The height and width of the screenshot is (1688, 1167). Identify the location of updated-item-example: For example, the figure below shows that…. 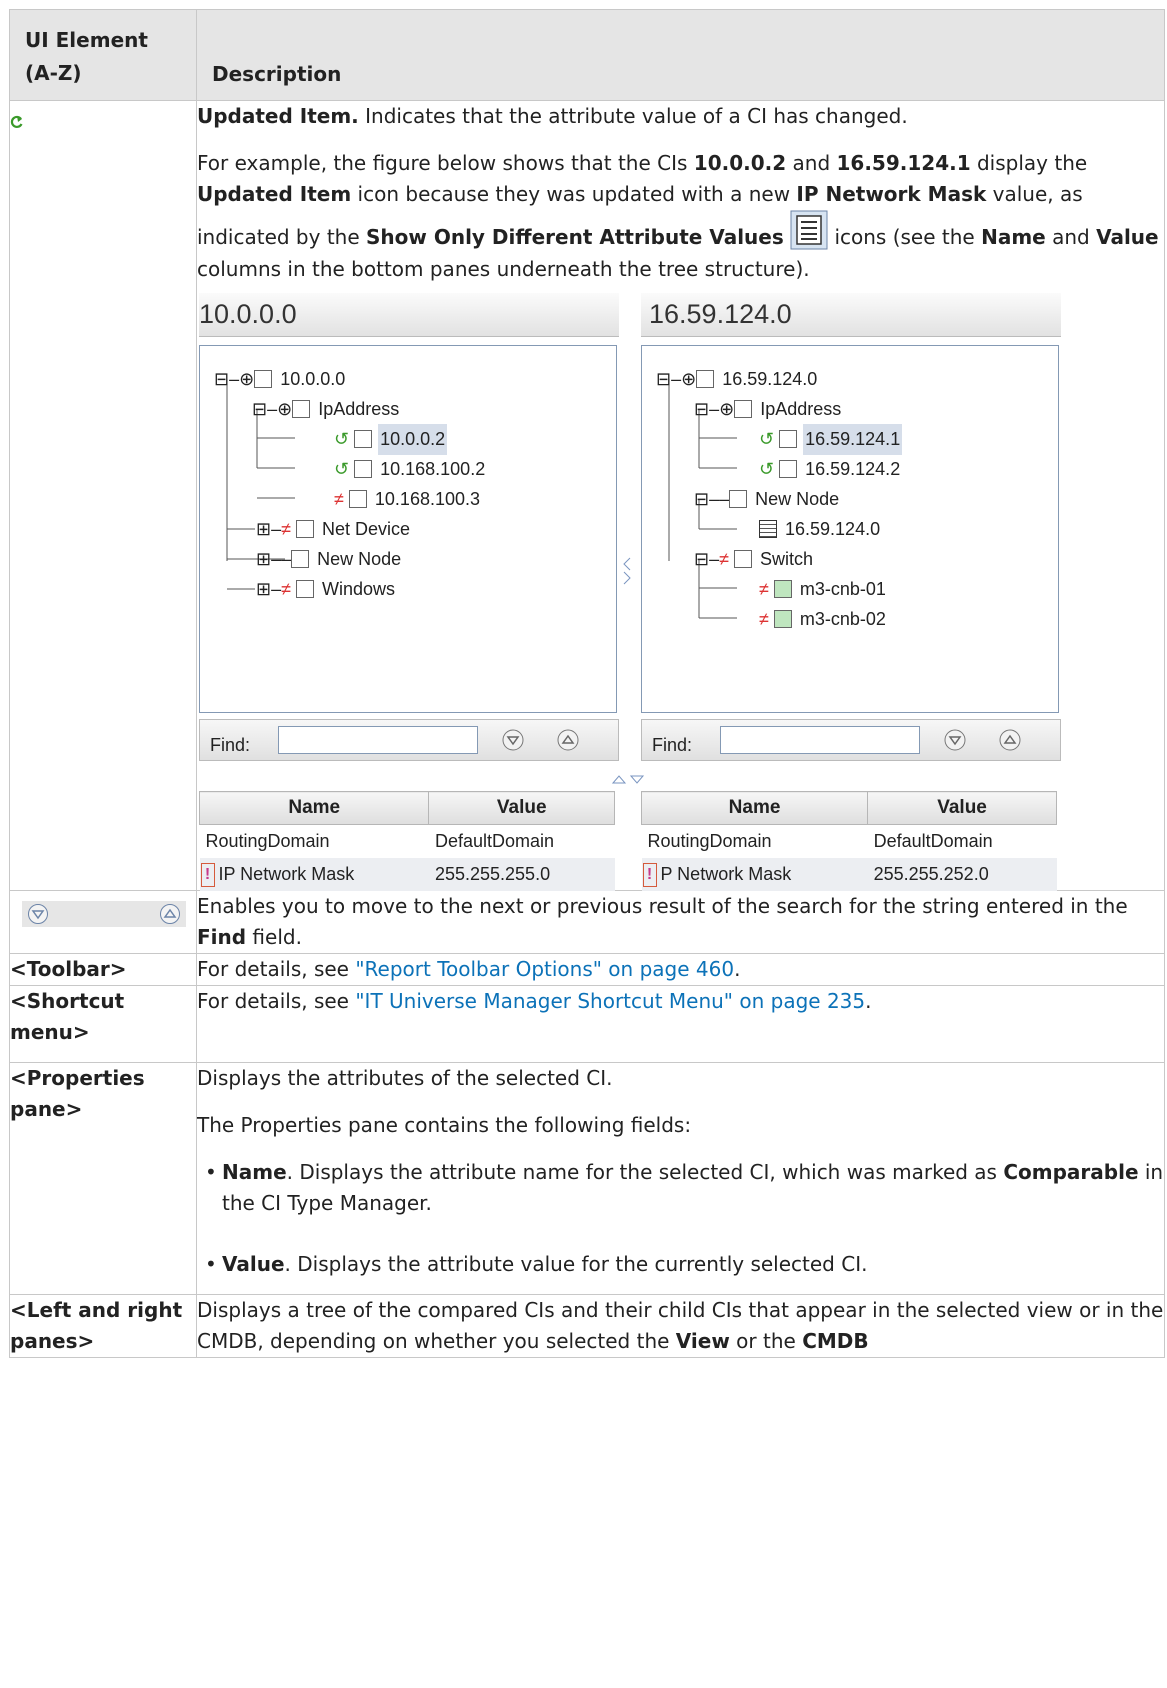
(678, 216).